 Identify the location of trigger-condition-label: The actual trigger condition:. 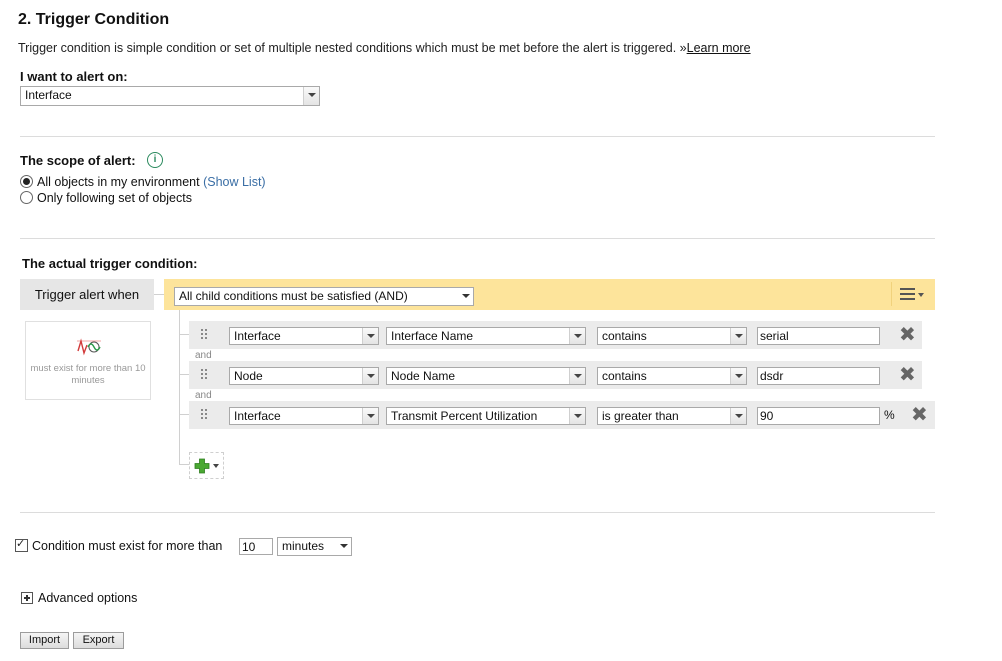
(110, 263).